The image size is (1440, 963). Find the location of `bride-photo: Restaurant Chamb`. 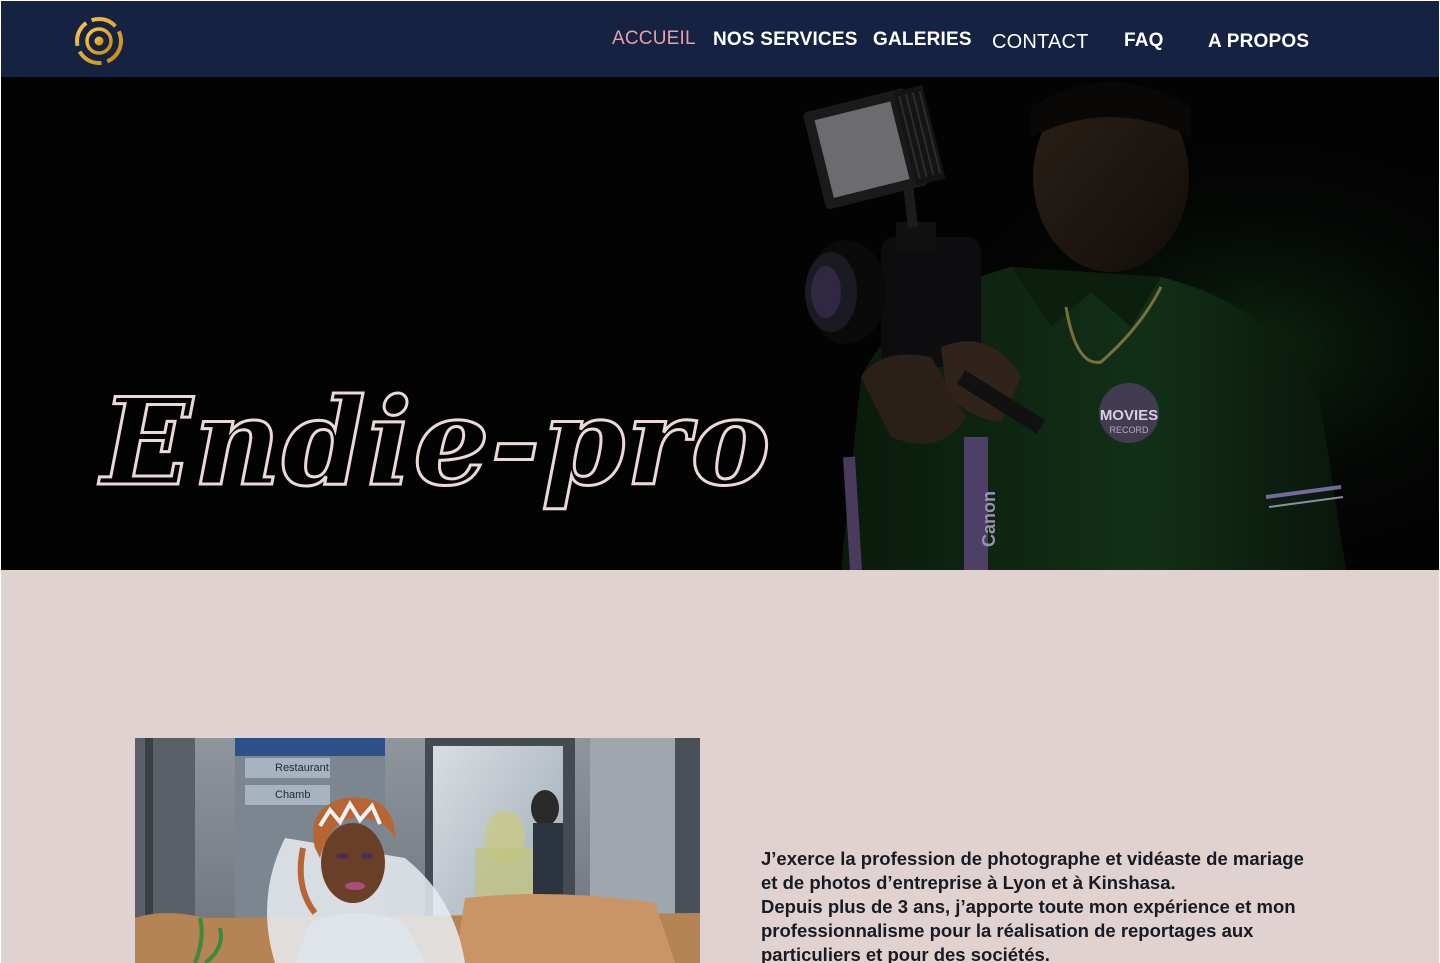

bride-photo: Restaurant Chamb is located at coordinates (417, 850).